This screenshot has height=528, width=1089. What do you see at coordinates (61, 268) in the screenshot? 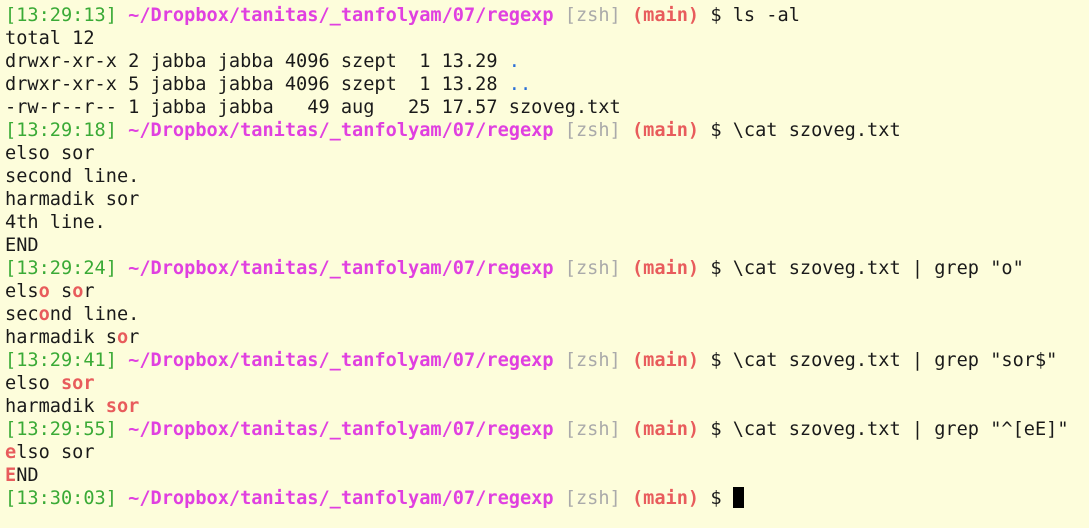
I see `prompt-time: [13:29:24]` at bounding box center [61, 268].